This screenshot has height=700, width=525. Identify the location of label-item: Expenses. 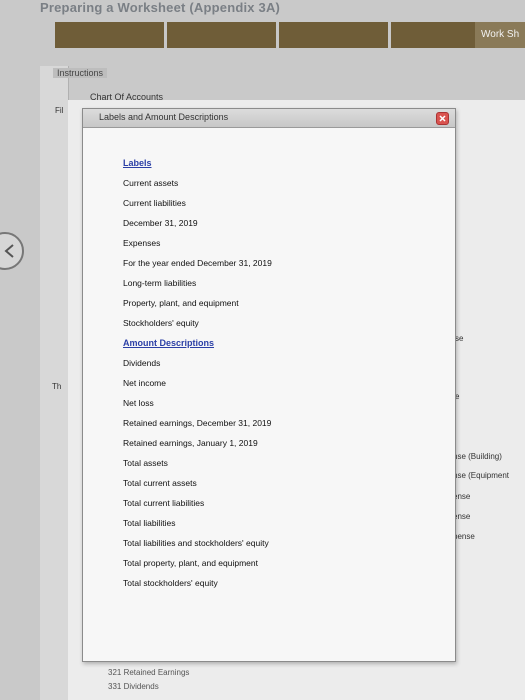
(283, 243).